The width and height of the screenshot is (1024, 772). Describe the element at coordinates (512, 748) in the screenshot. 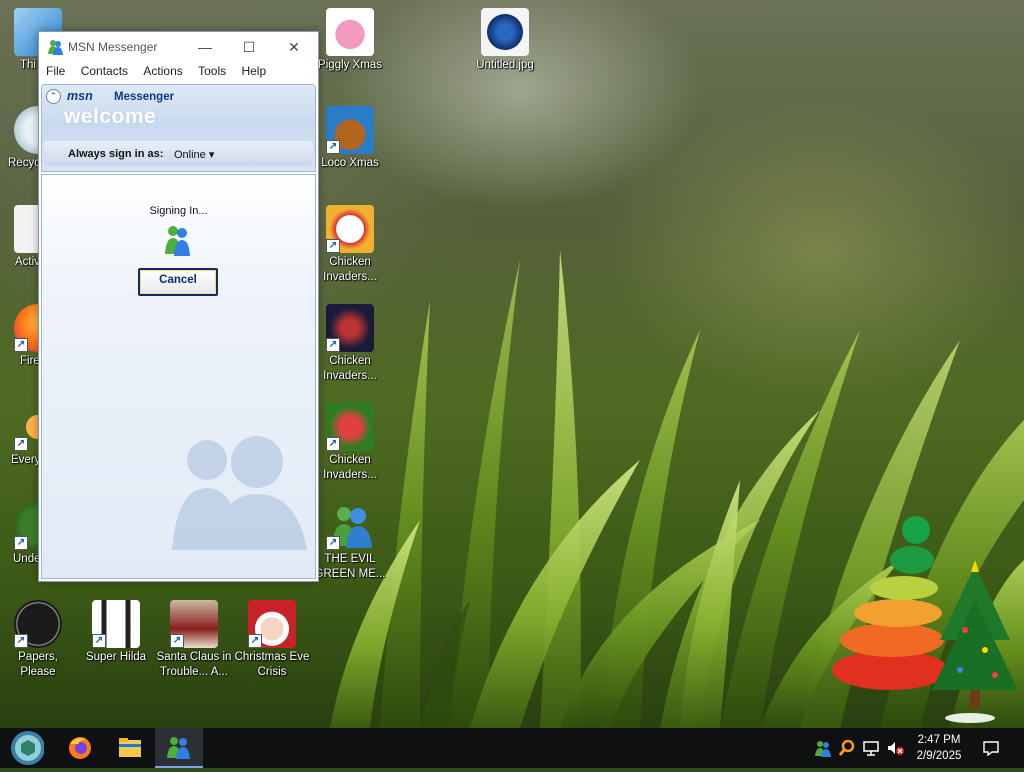

I see `taskbar: 2:47 PM 2/9/2025` at that location.